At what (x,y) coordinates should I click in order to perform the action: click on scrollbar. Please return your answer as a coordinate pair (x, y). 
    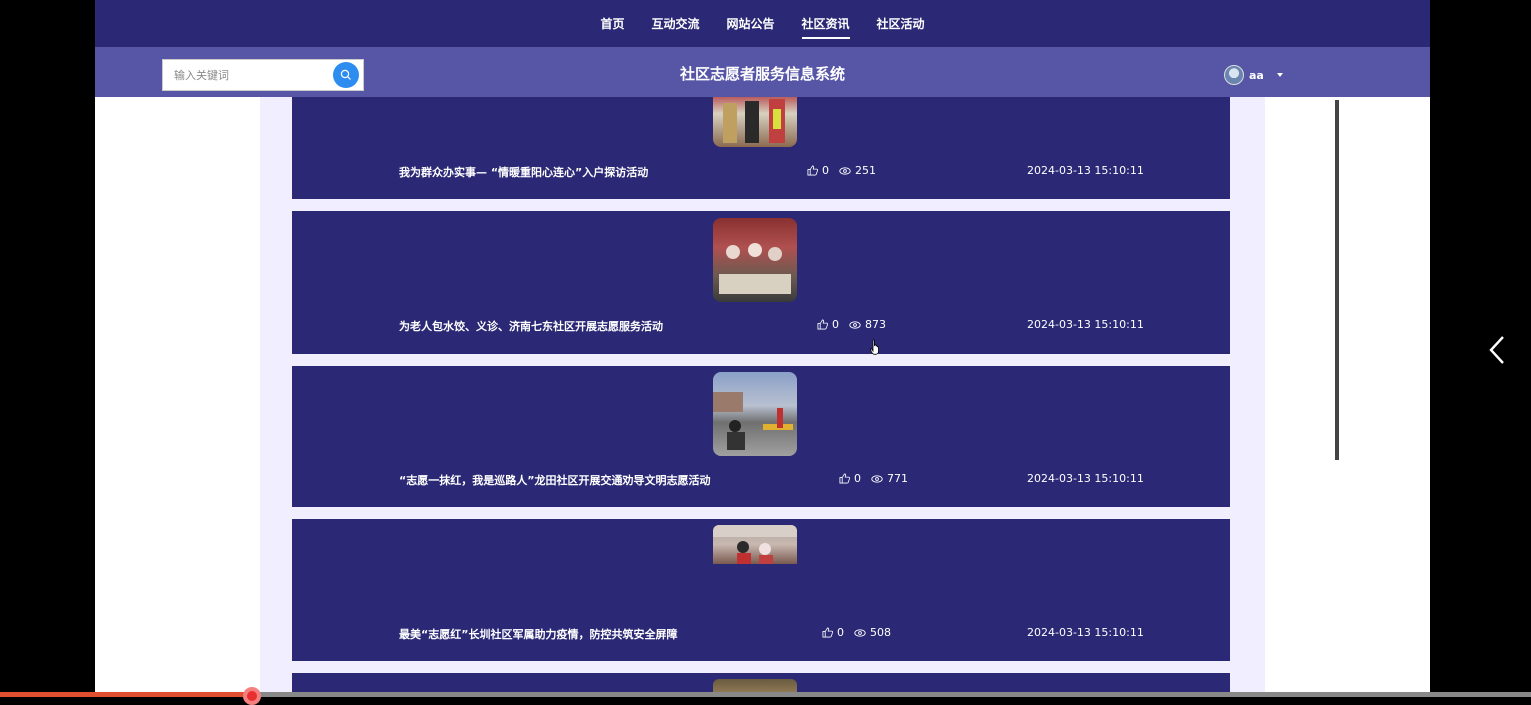
    Looking at the image, I should click on (1337, 280).